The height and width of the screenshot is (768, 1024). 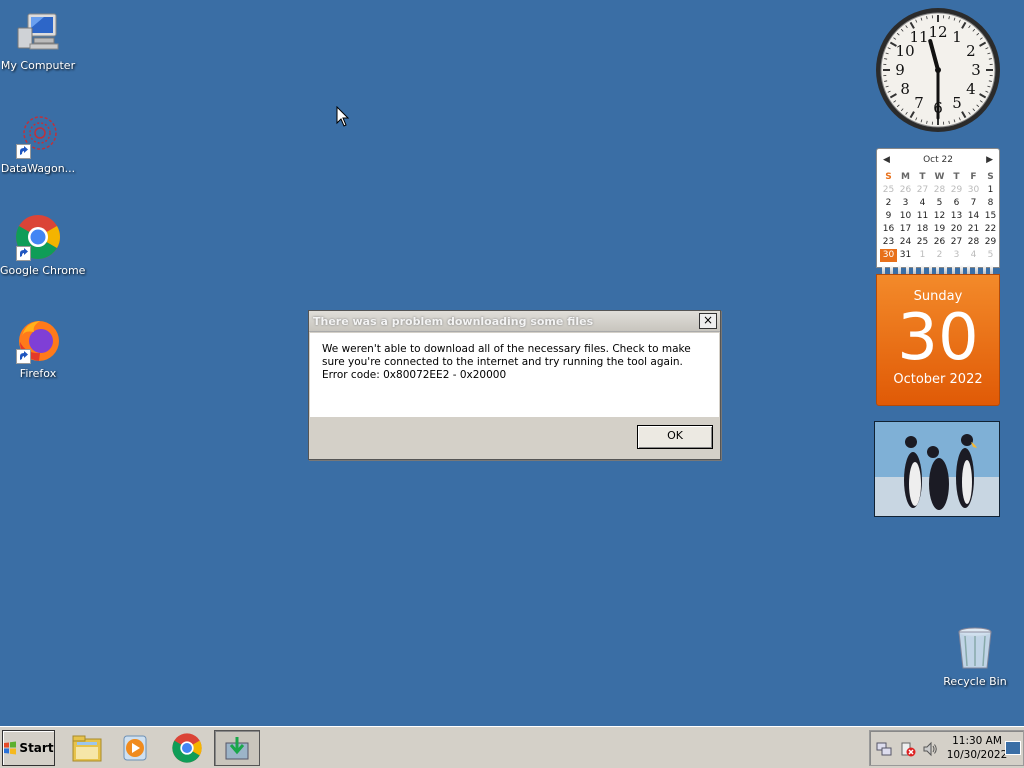 What do you see at coordinates (990, 229) in the screenshot?
I see `calendar-day: 22` at bounding box center [990, 229].